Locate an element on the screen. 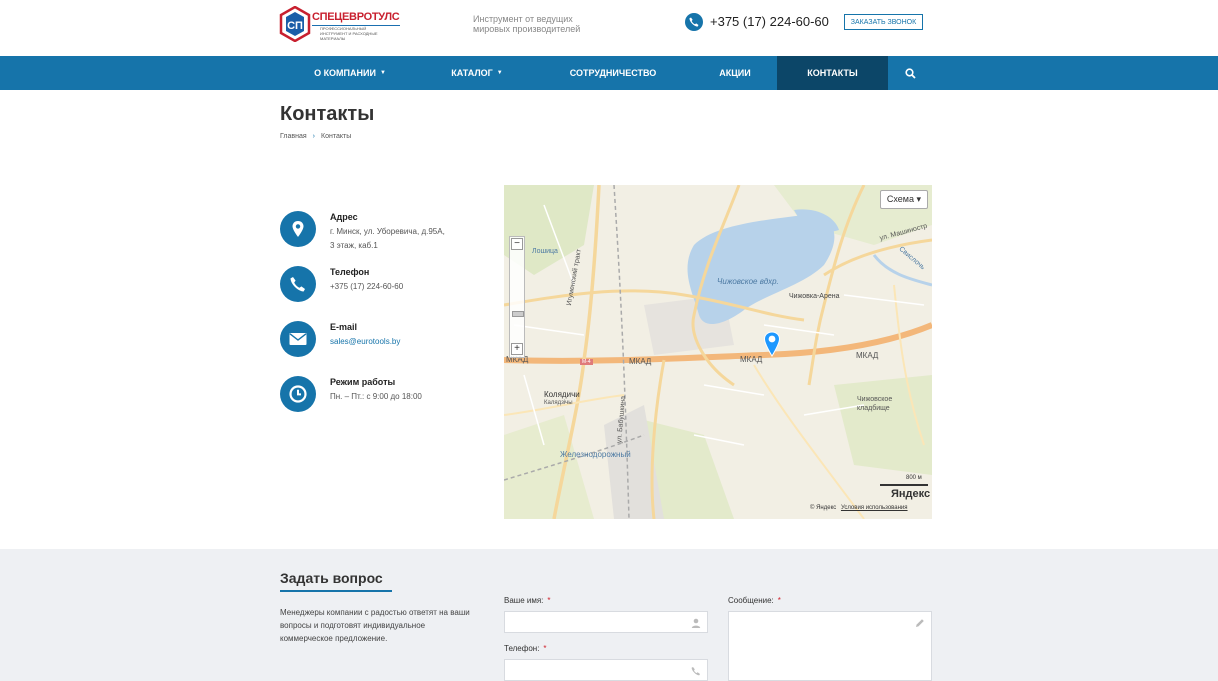 The height and width of the screenshot is (681, 1218). email-icon is located at coordinates (298, 339).